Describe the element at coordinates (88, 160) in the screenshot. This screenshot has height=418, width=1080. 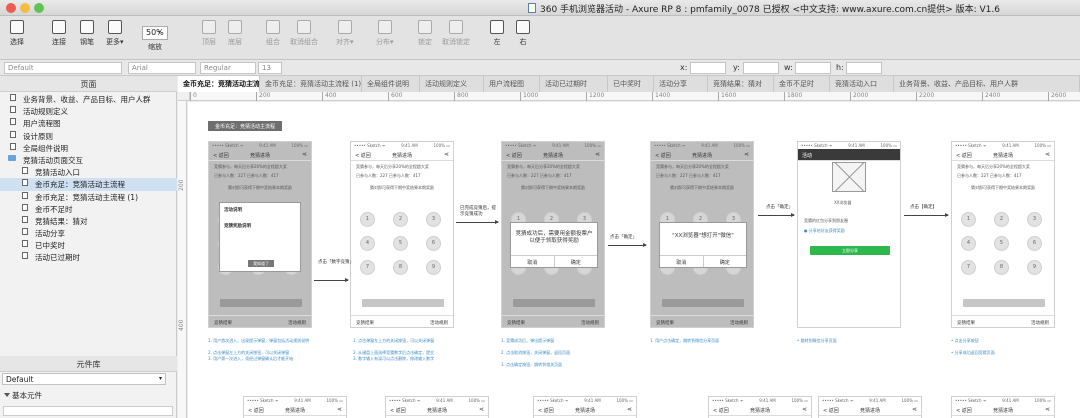
I see `page-item: 竞猜活动页面交互` at that location.